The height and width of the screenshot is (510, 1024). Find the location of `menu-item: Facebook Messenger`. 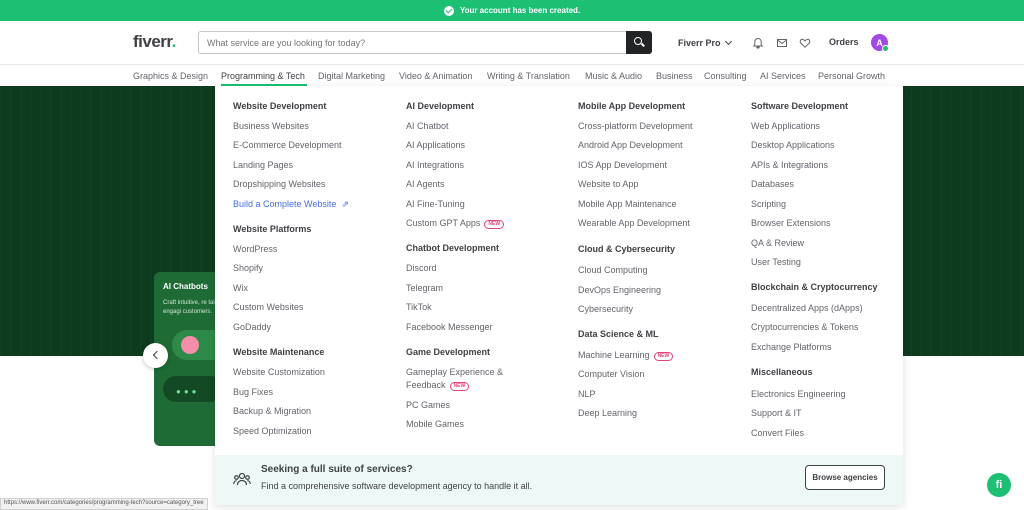

menu-item: Facebook Messenger is located at coordinates (449, 327).